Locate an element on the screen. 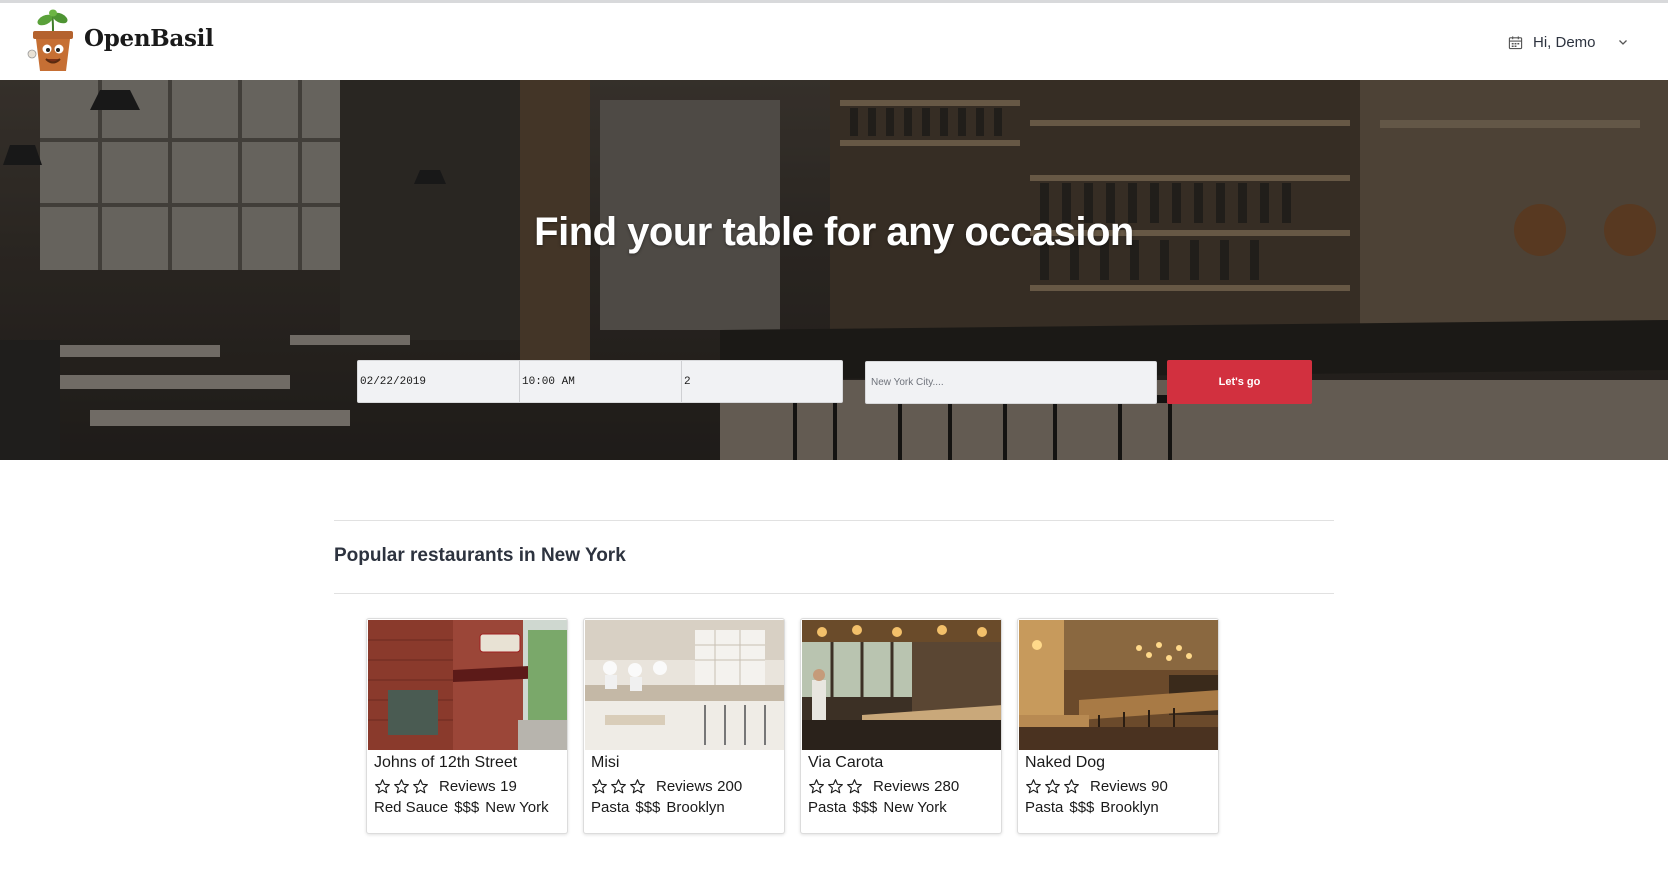  restaurant-rating: Reviews 280 is located at coordinates (883, 786).